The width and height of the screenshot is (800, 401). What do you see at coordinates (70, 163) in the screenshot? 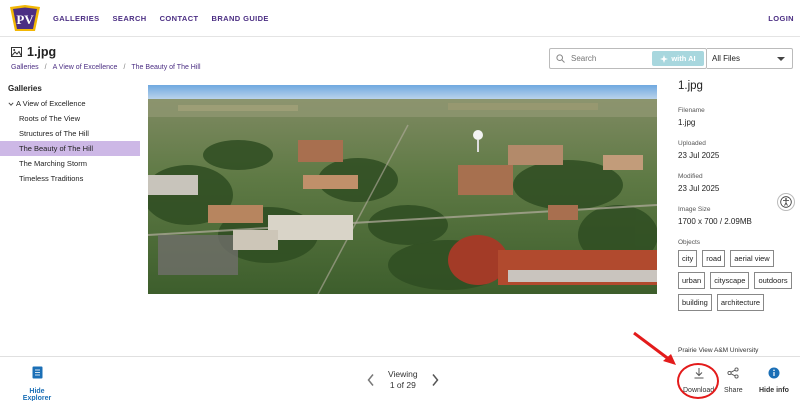
I see `tree-item-marching-storm: The Marching Storm` at bounding box center [70, 163].